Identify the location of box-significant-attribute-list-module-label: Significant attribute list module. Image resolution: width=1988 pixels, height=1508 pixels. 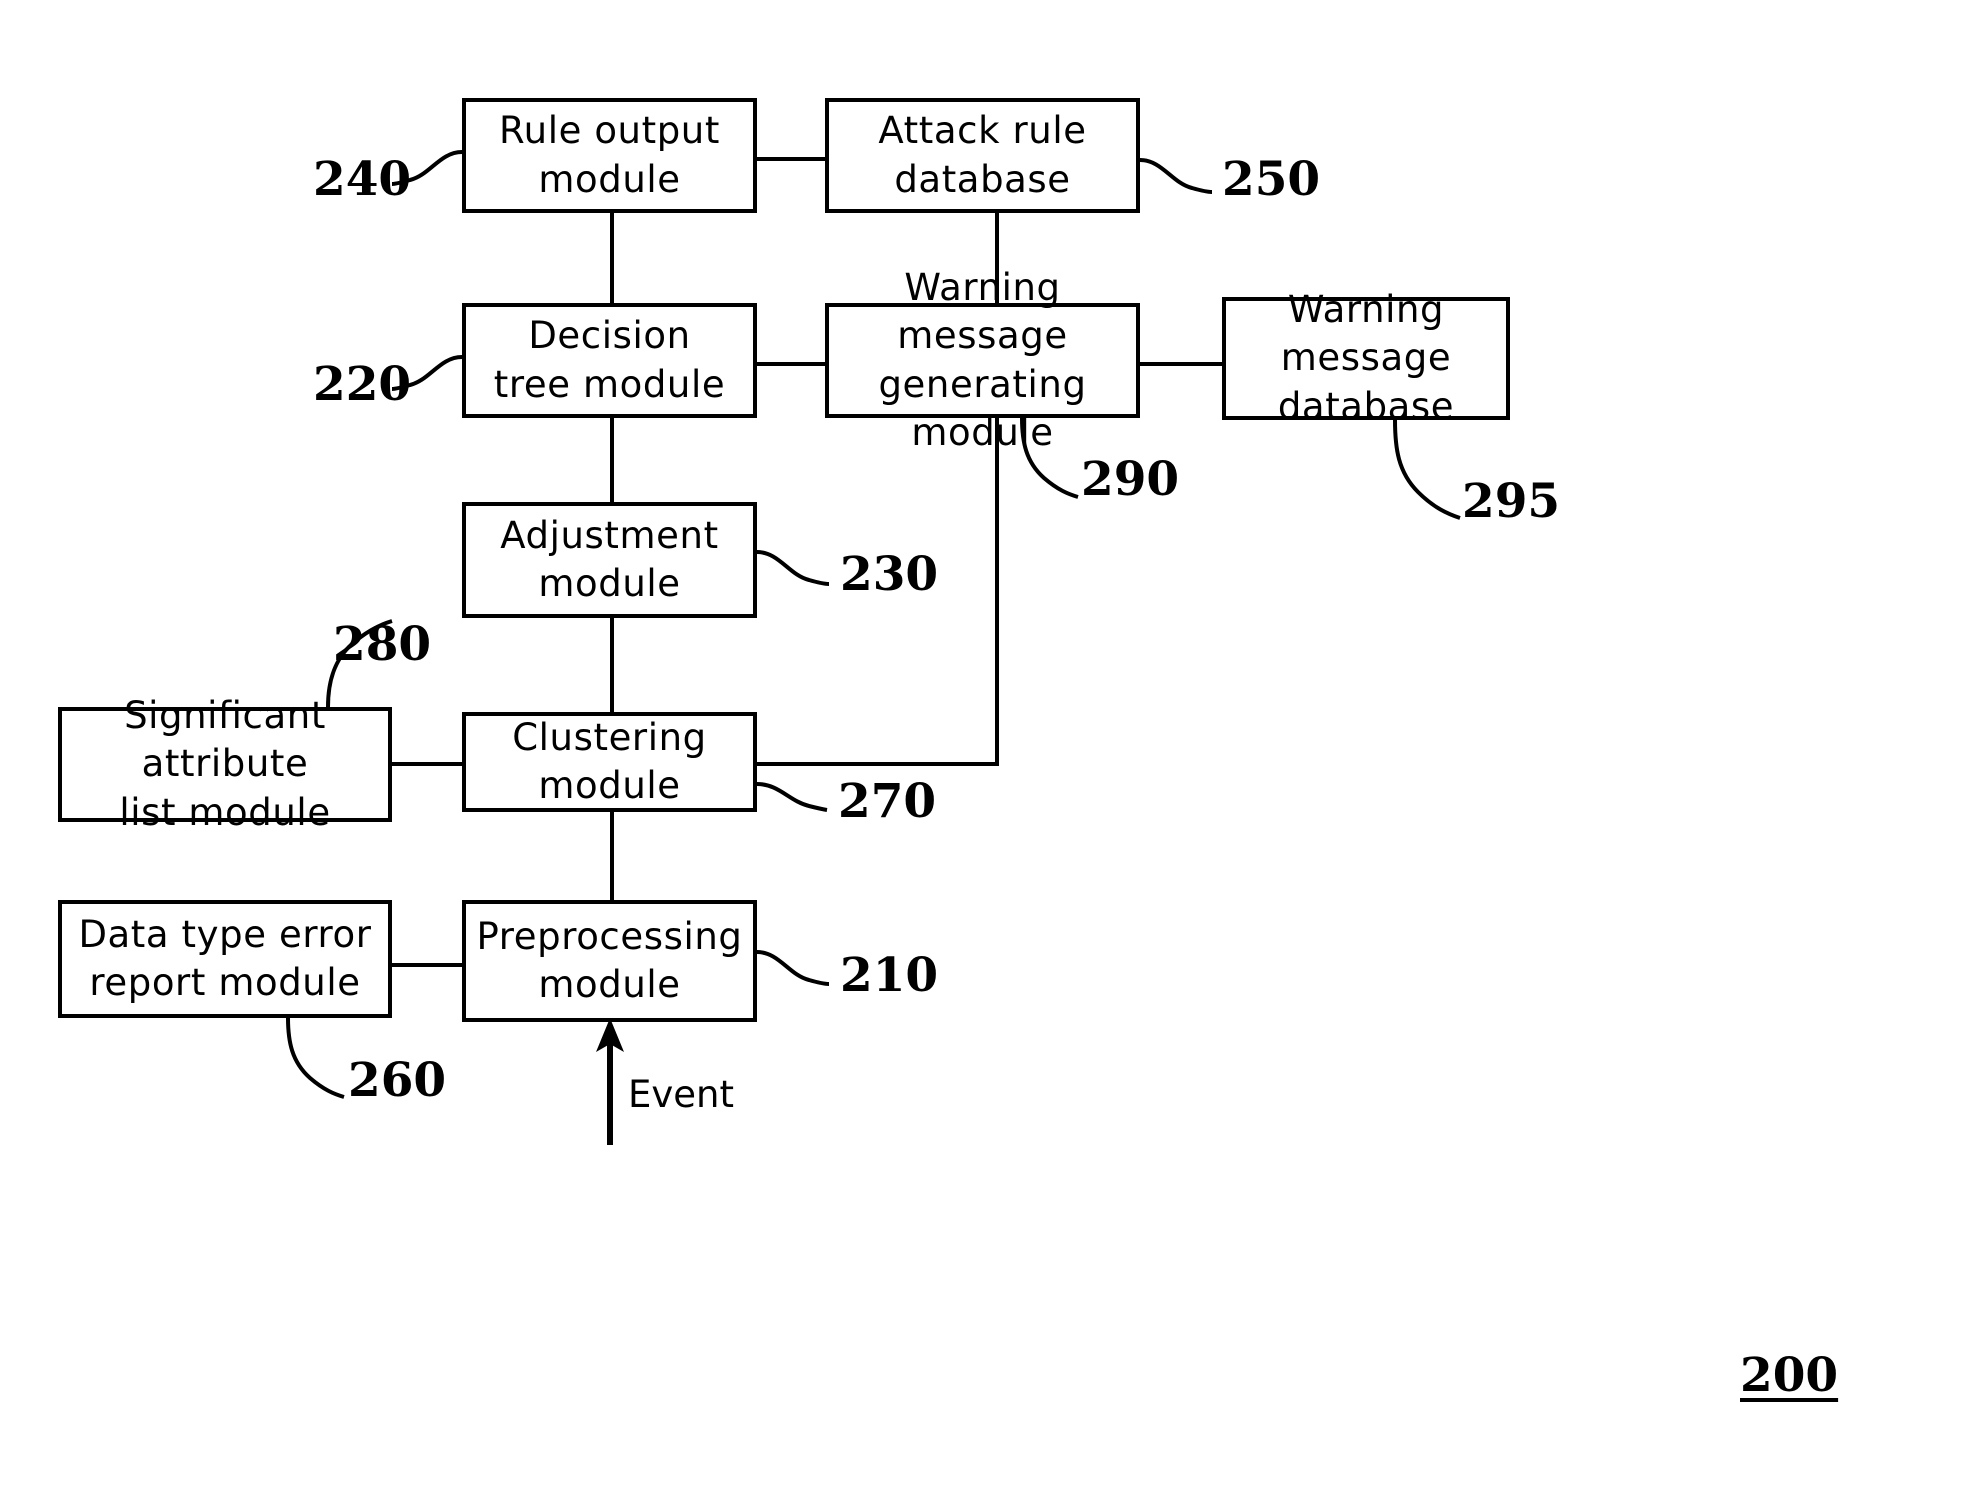
(225, 764).